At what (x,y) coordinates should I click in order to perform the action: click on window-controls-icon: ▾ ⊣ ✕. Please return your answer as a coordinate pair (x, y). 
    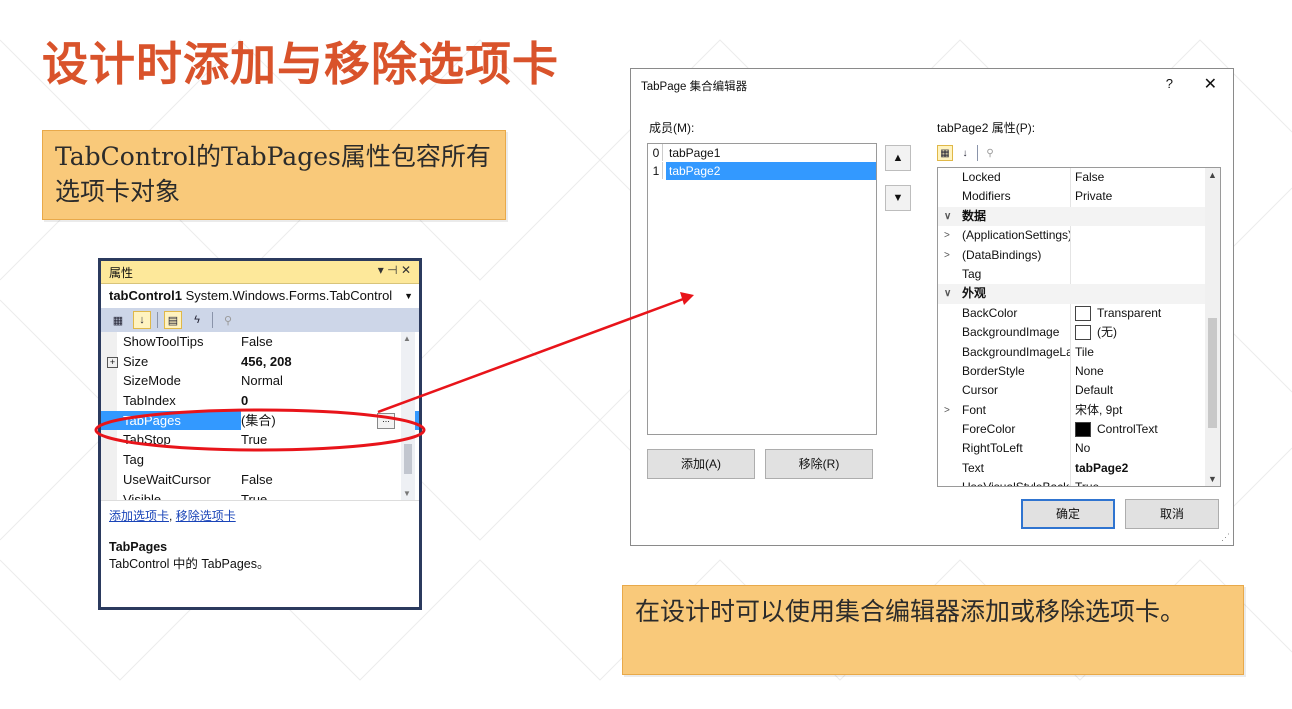
    Looking at the image, I should click on (394, 270).